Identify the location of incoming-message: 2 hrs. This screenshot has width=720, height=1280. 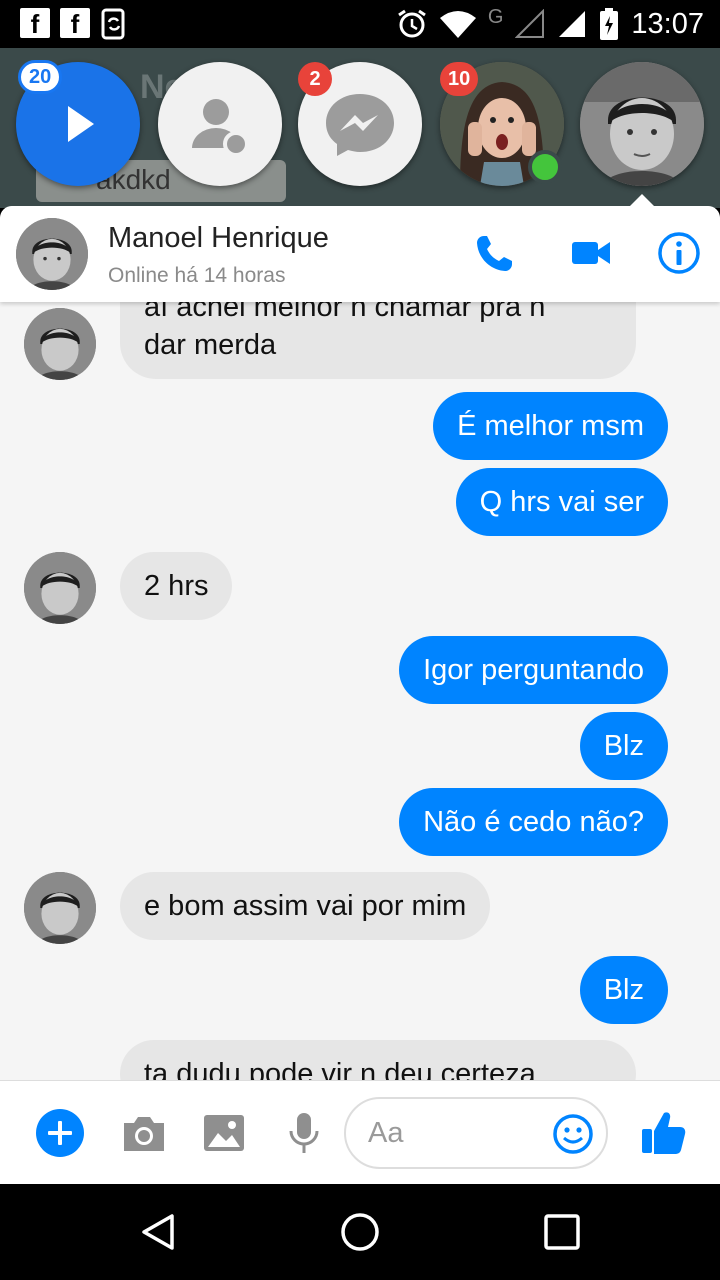
(176, 586).